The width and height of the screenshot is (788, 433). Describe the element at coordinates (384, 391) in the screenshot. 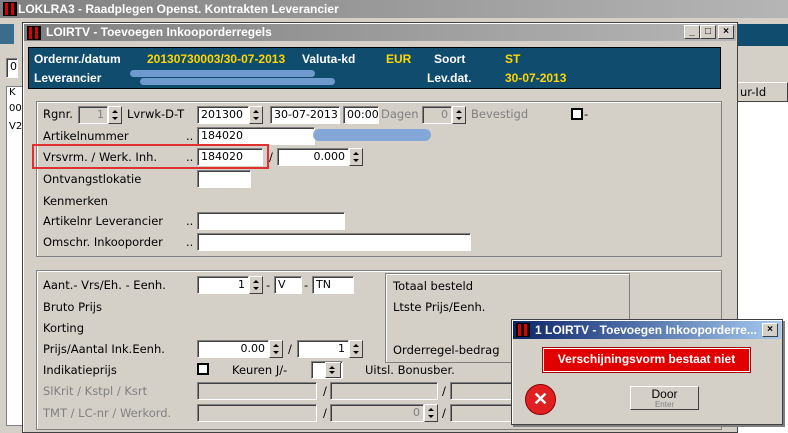

I see `kstpl-input` at that location.